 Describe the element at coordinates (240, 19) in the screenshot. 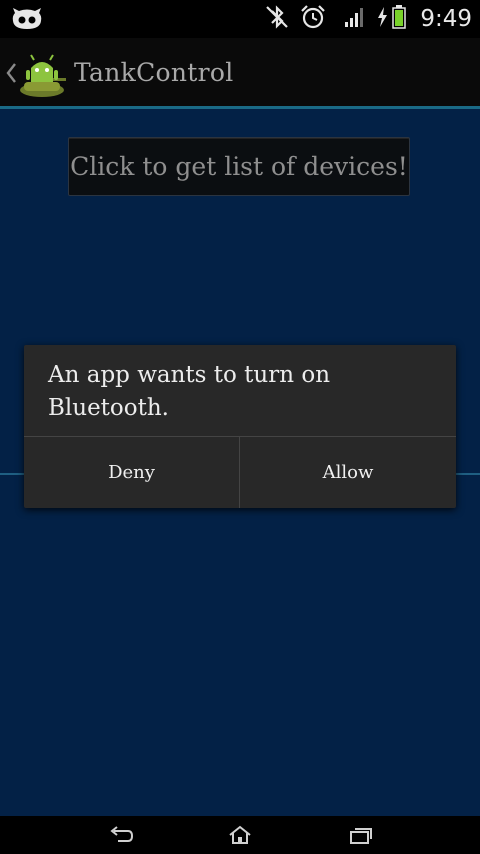

I see `status-bar: 9:49` at that location.